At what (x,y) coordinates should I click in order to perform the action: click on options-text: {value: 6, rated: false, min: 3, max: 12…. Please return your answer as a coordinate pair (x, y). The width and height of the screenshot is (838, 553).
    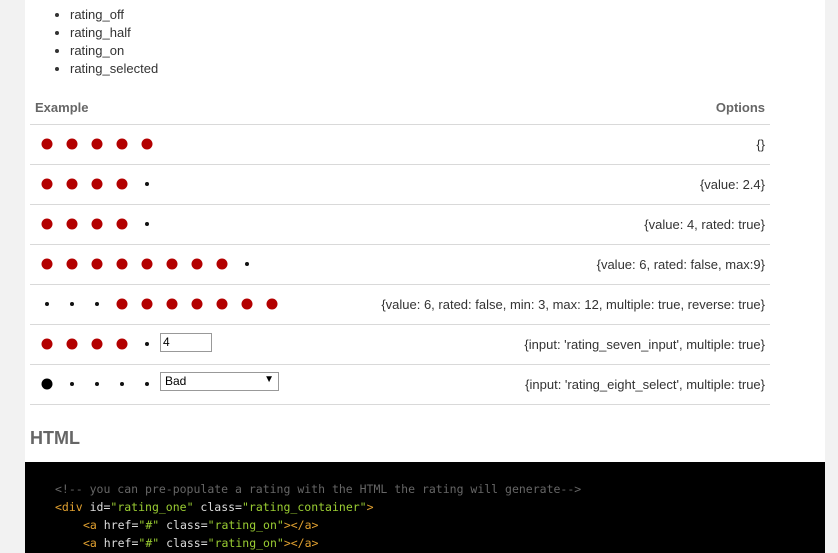
    Looking at the image, I should click on (573, 304).